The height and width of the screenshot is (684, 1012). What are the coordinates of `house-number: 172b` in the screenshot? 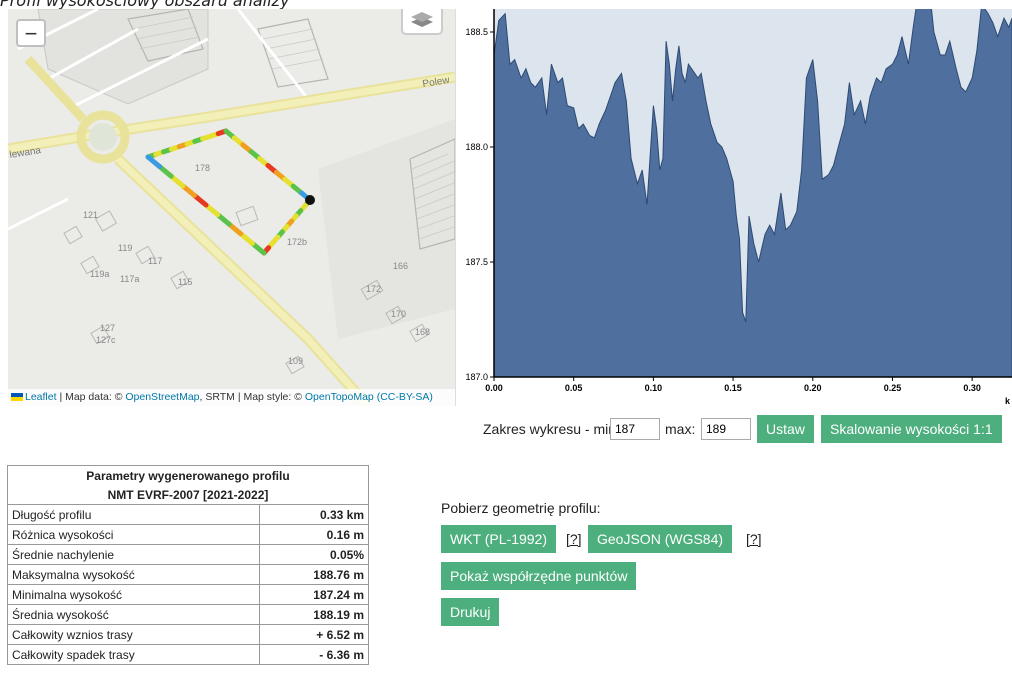 It's located at (297, 242).